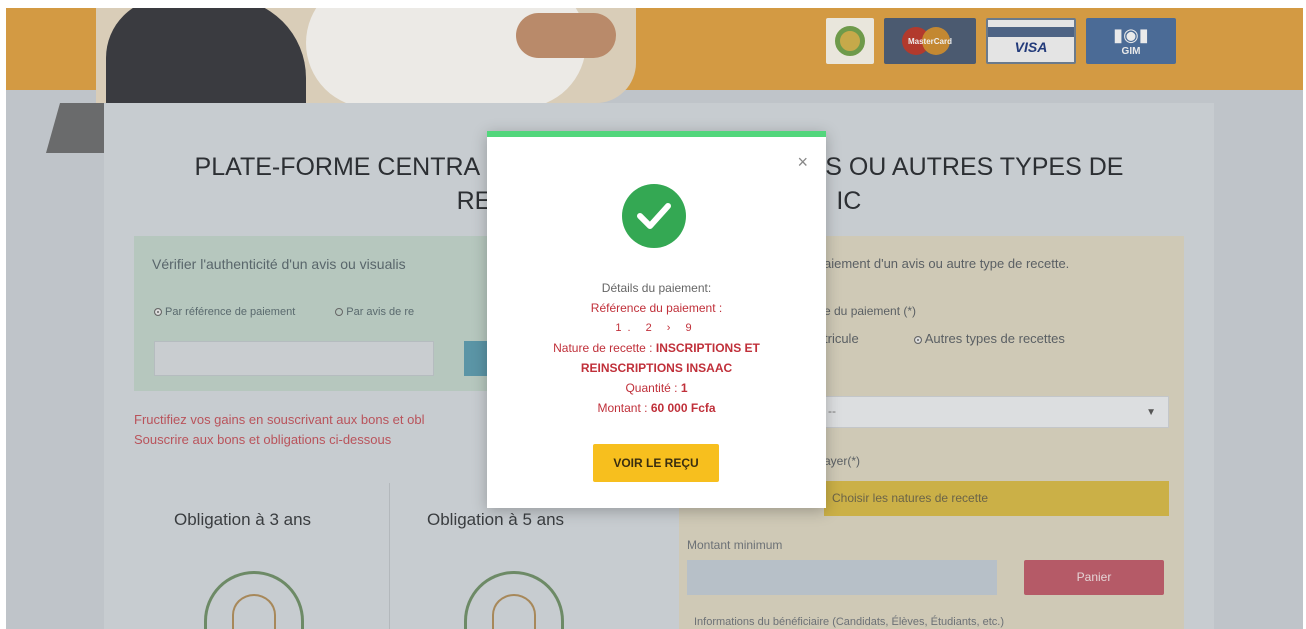 The height and width of the screenshot is (629, 1306). What do you see at coordinates (656, 328) in the screenshot?
I see `reference-value: 1. 2 › 9` at bounding box center [656, 328].